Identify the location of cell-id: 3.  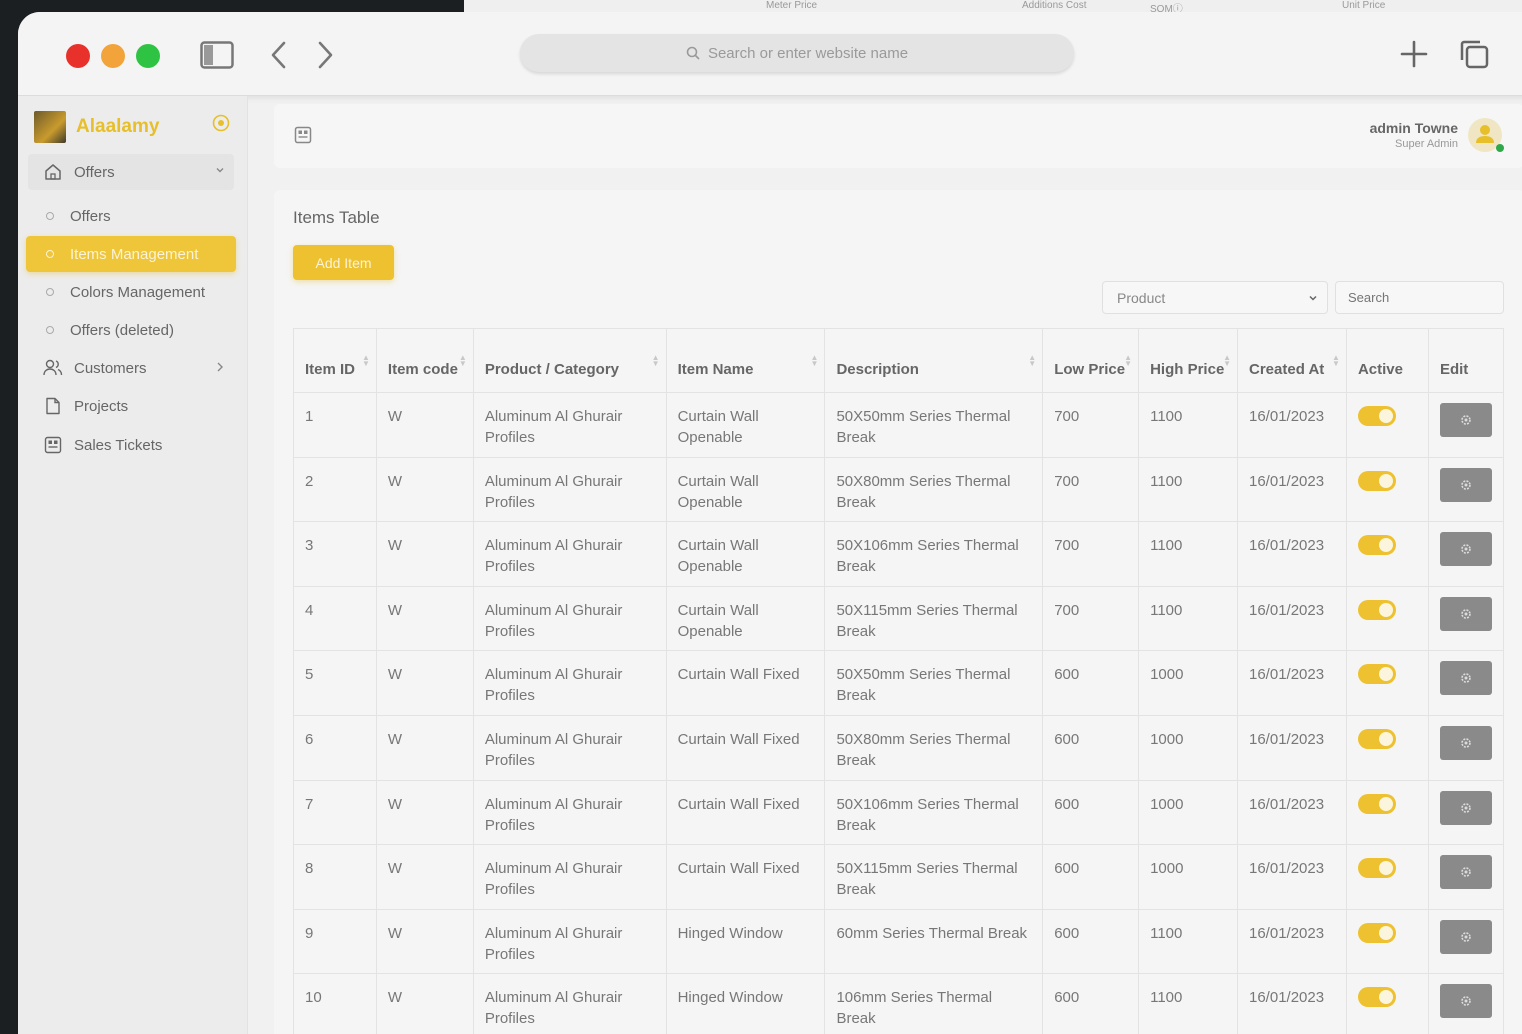
(335, 554).